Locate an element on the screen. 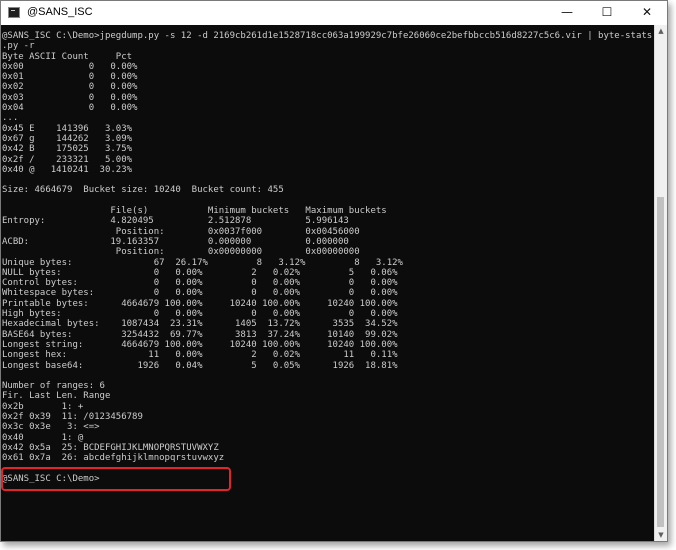 Image resolution: width=676 pixels, height=550 pixels. terminal-line: 0x2f / 233321 5.00% is located at coordinates (67, 159).